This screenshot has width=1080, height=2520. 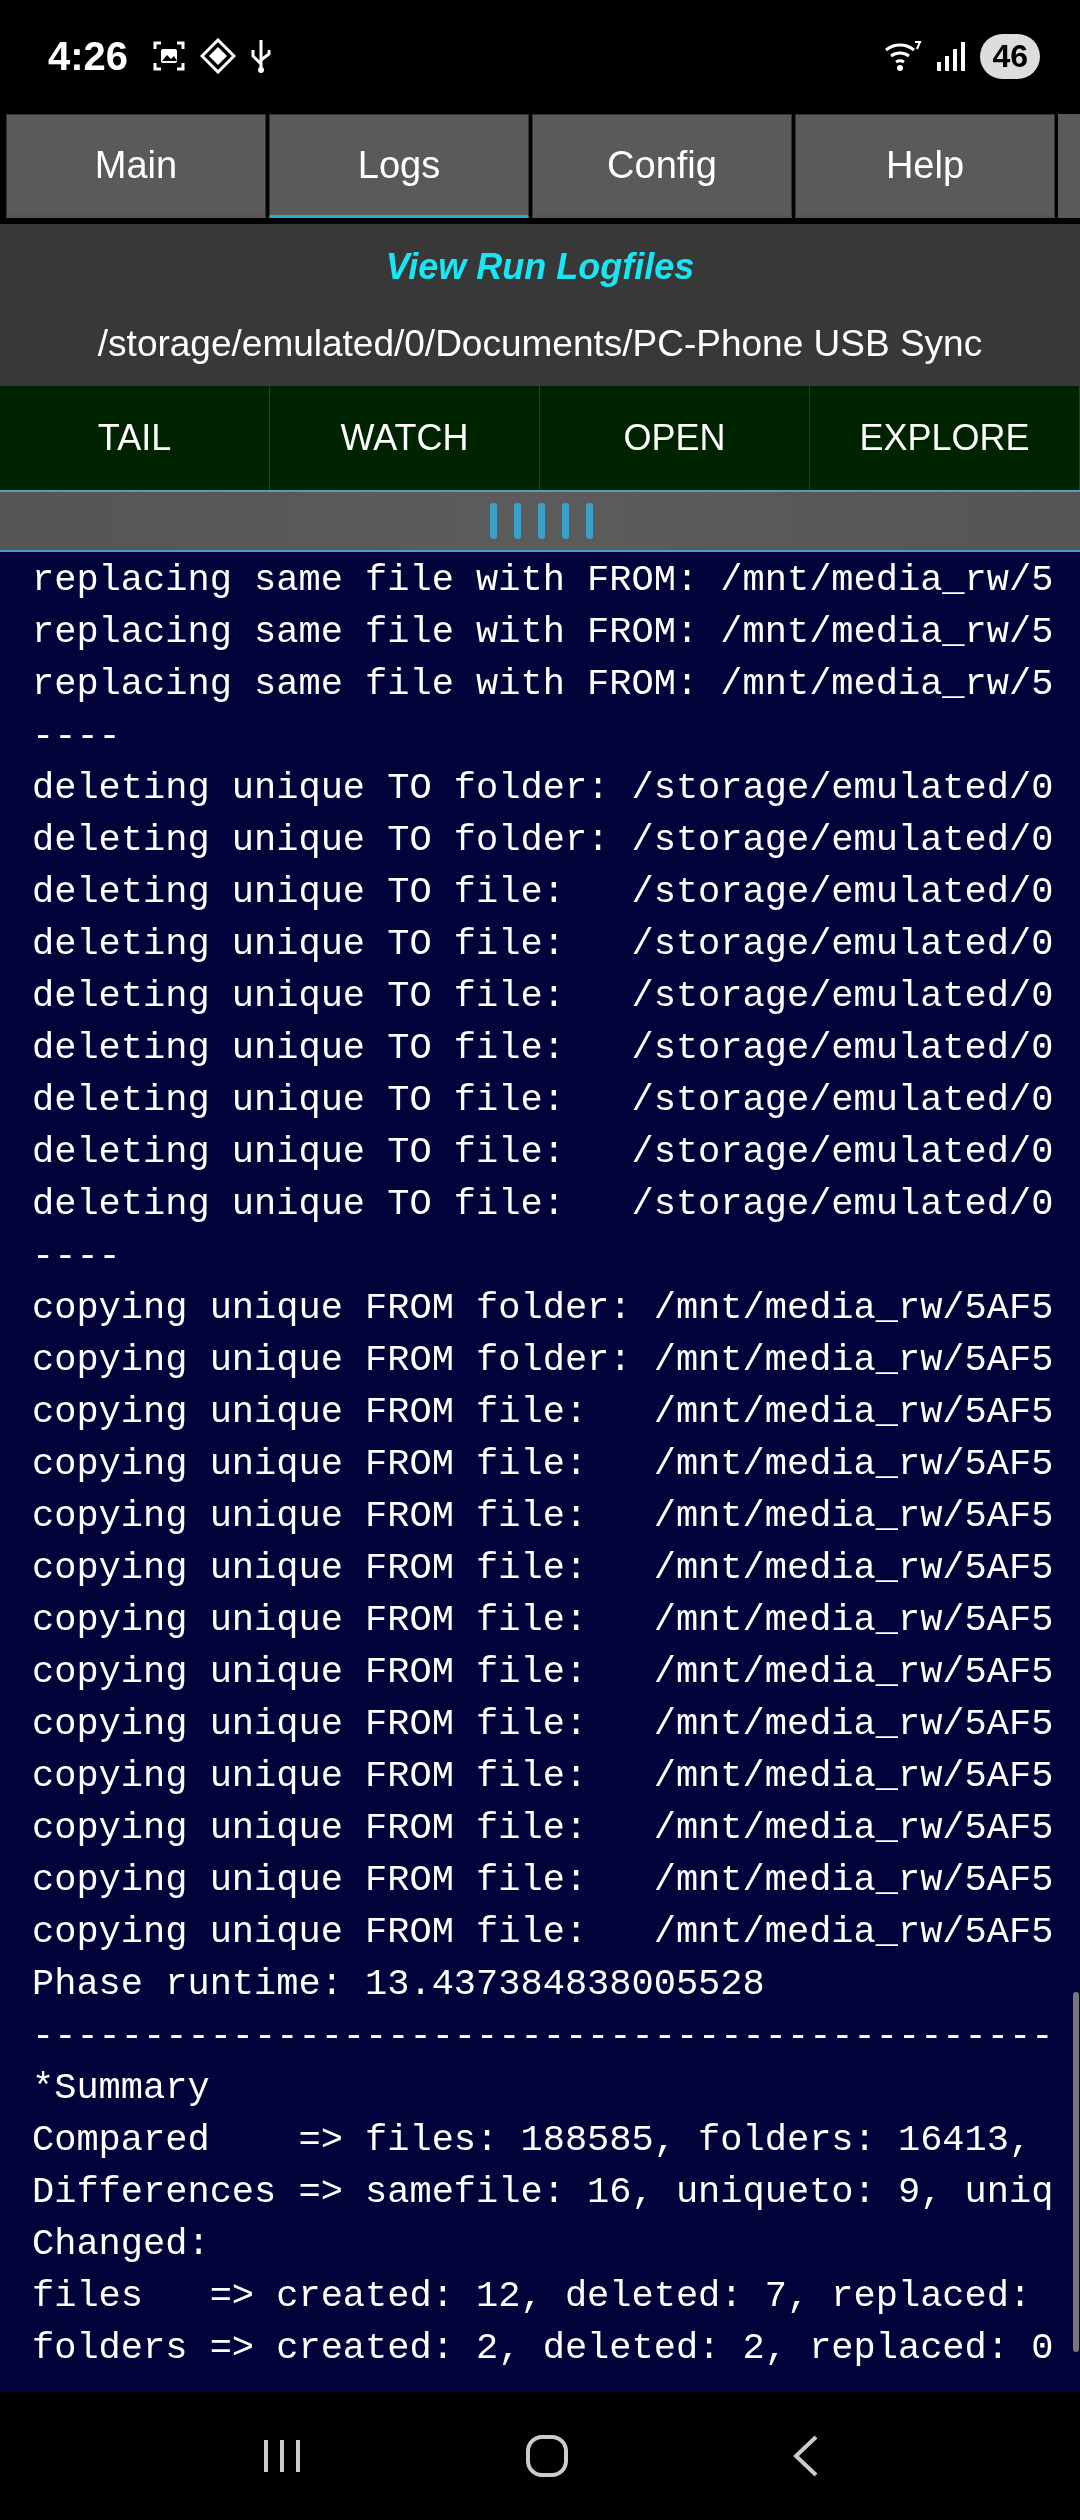 What do you see at coordinates (1010, 56) in the screenshot?
I see `battery-indicator: 46` at bounding box center [1010, 56].